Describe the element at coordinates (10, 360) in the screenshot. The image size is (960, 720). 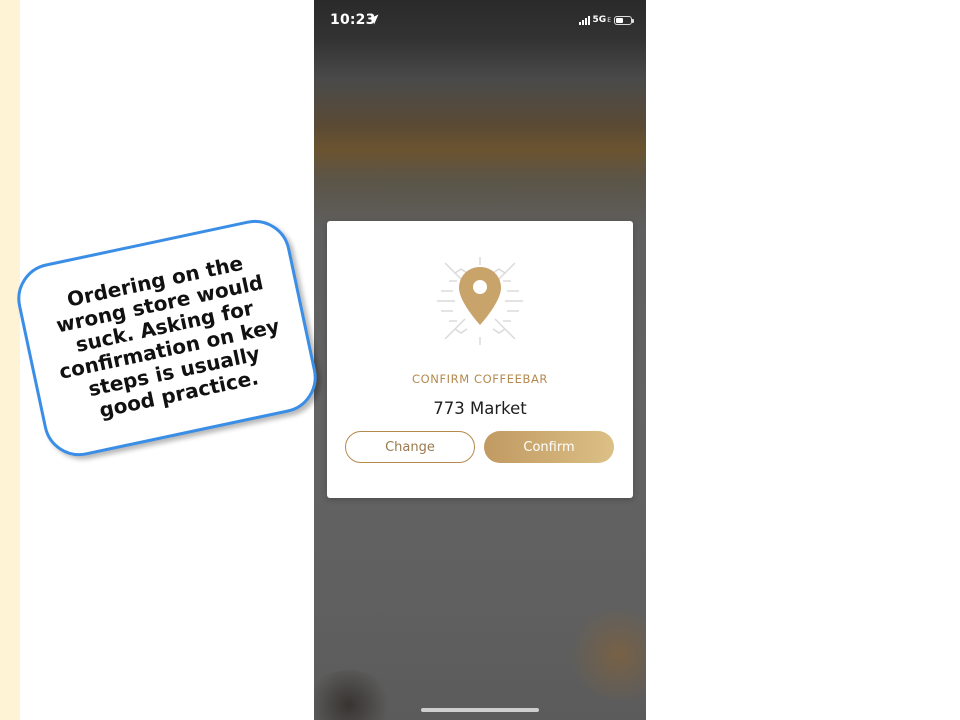
I see `side-strip` at that location.